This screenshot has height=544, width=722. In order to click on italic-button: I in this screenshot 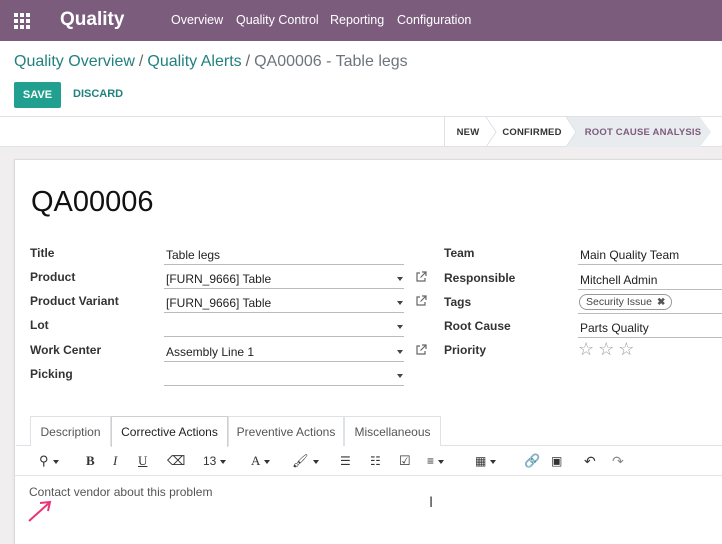, I will do `click(115, 461)`.